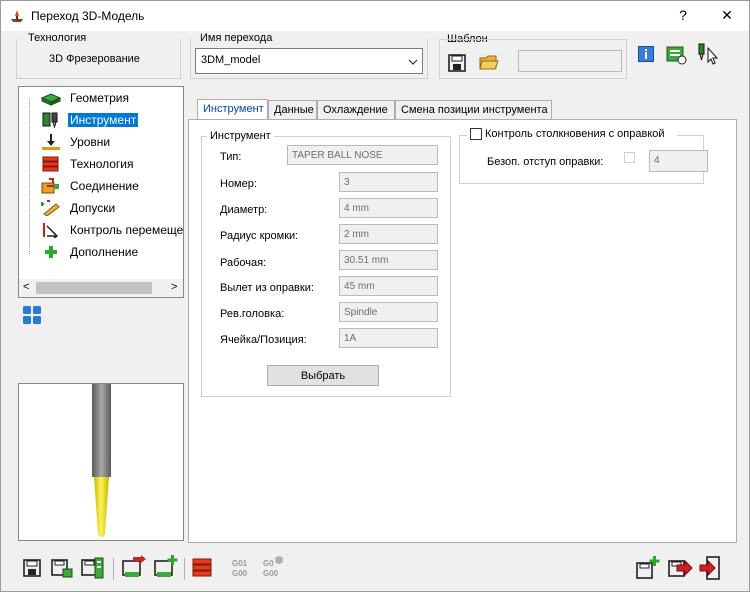 Image resolution: width=750 pixels, height=592 pixels. What do you see at coordinates (263, 340) in the screenshot?
I see `tool-pocket-label: Ячейка/Позиция:` at bounding box center [263, 340].